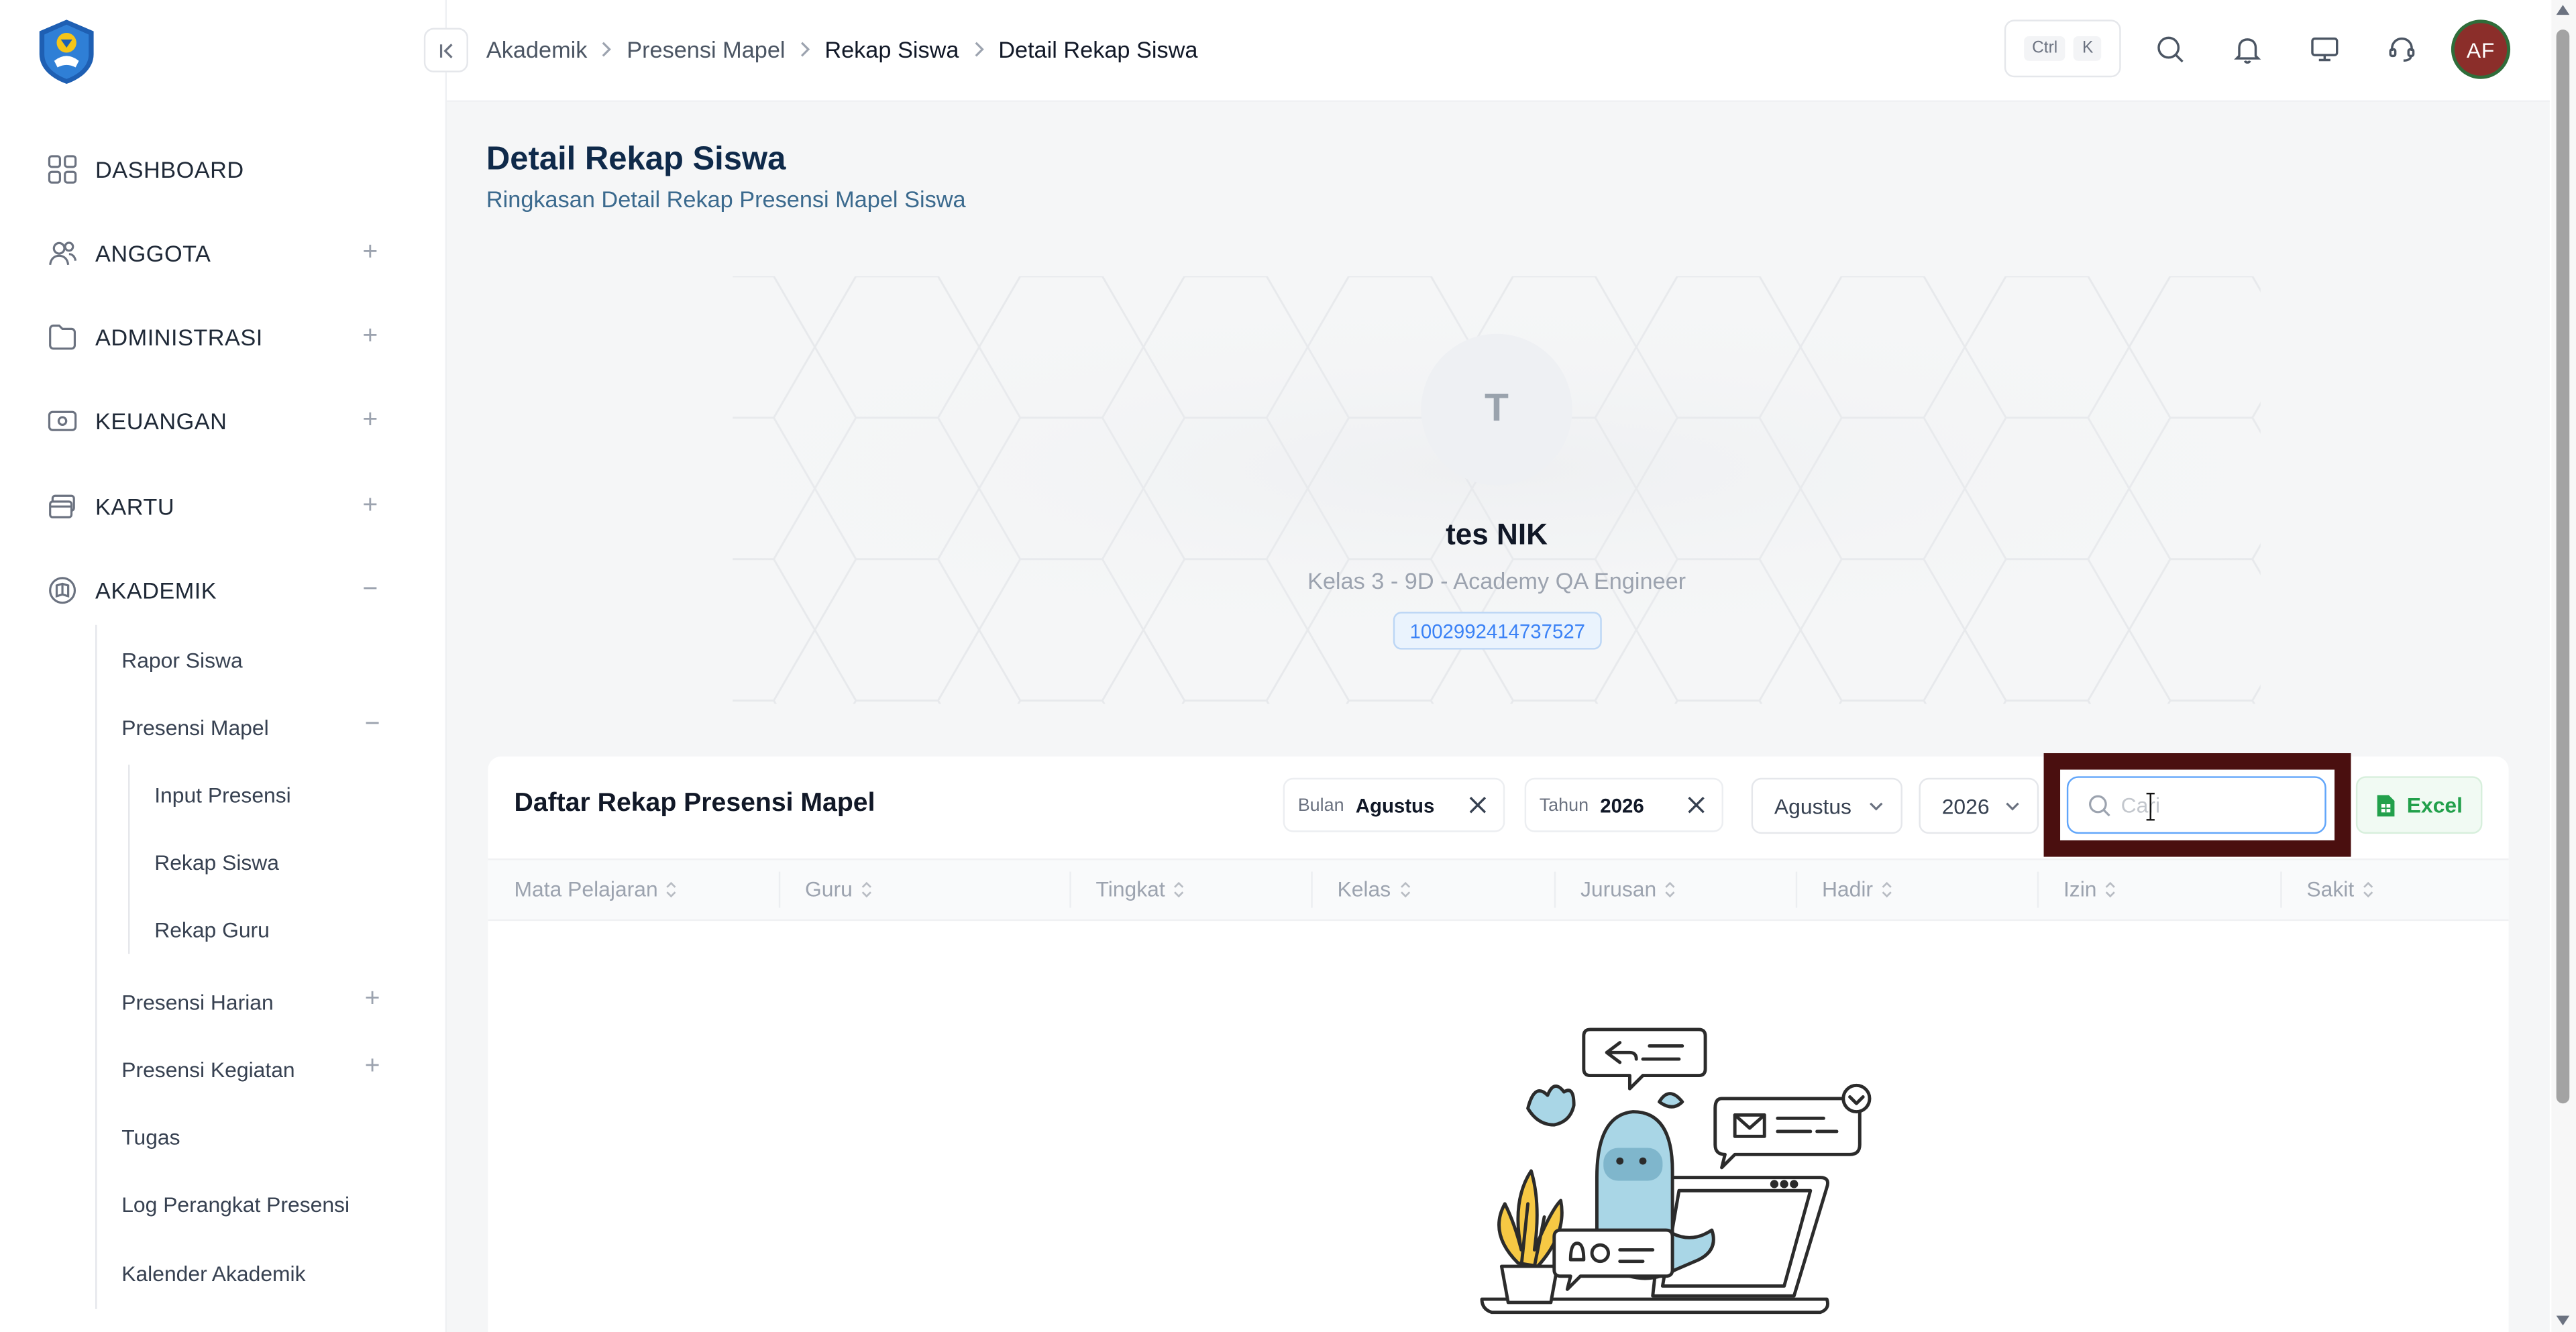 The image size is (2576, 1332). I want to click on sidebar-item-dashboard: DASHBOARD, so click(218, 170).